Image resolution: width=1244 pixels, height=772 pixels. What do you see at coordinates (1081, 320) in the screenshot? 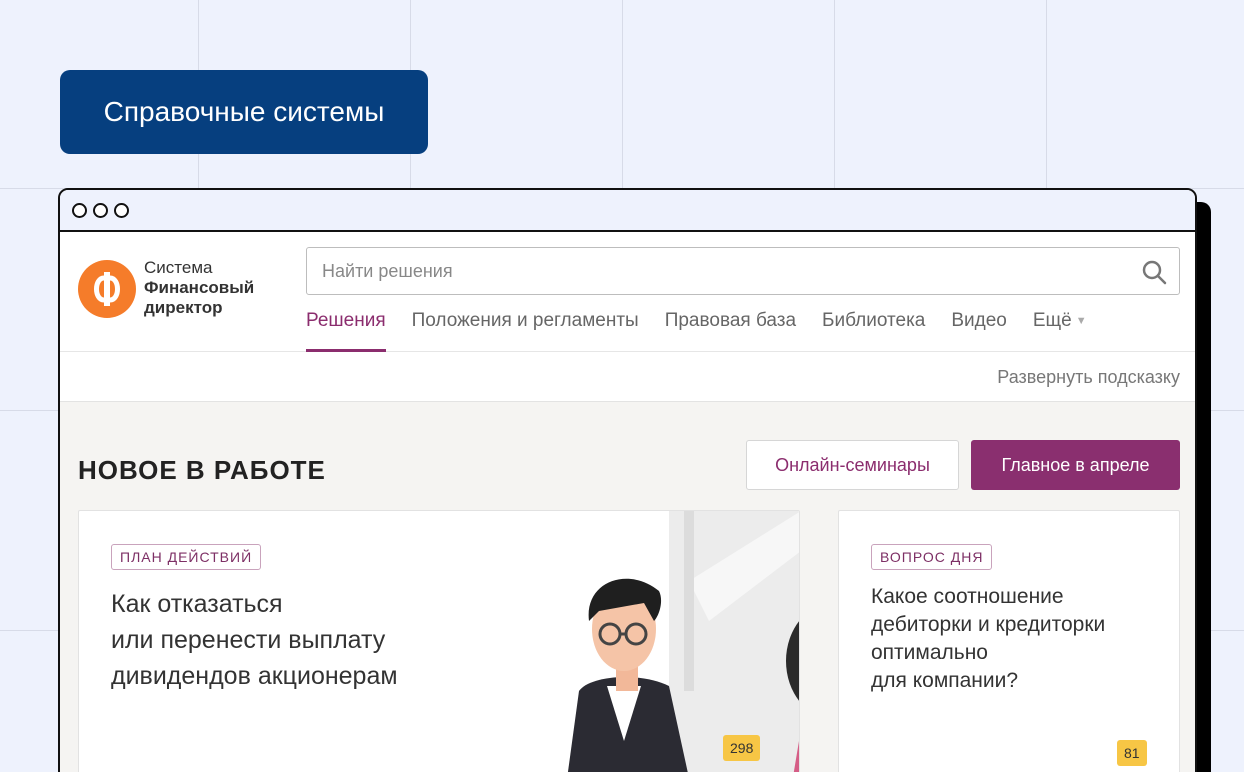
I see `chevron-down-icon: ▼` at bounding box center [1081, 320].